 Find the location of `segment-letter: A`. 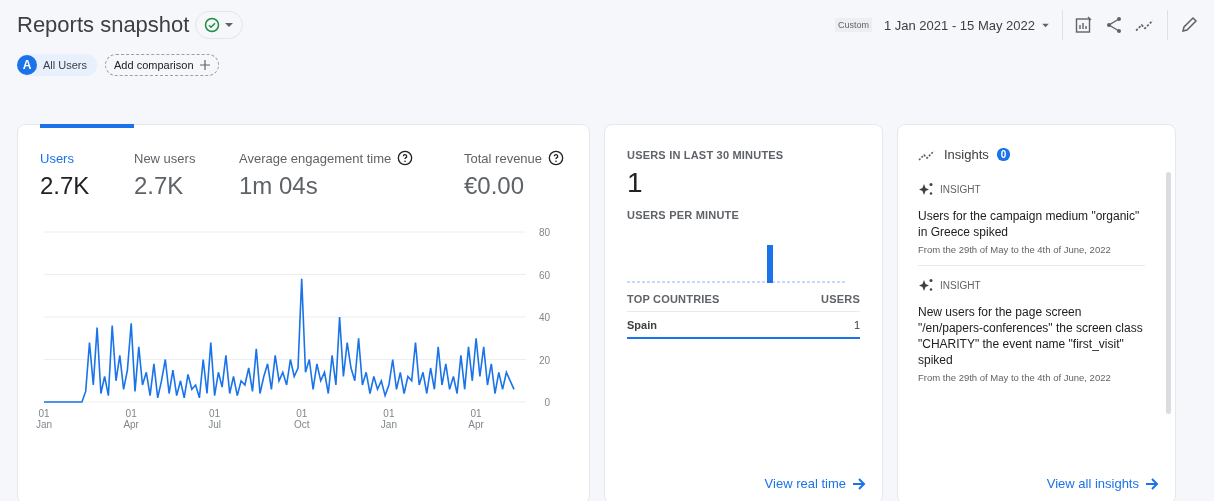

segment-letter: A is located at coordinates (27, 65).